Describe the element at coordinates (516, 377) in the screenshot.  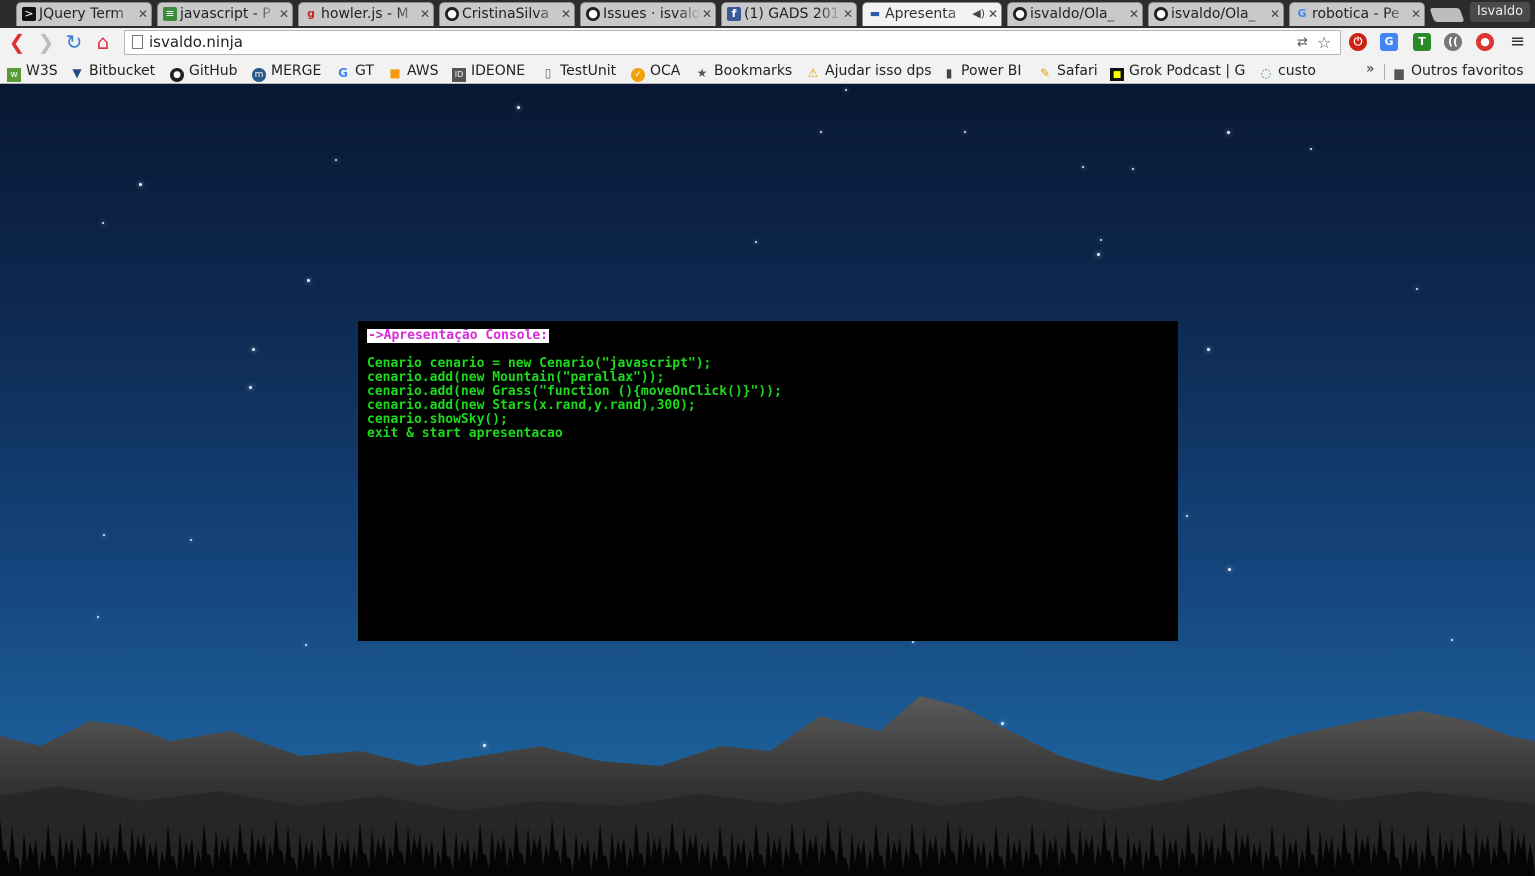
I see `console-line: cenario.add(new Mountain("parallax"));` at that location.